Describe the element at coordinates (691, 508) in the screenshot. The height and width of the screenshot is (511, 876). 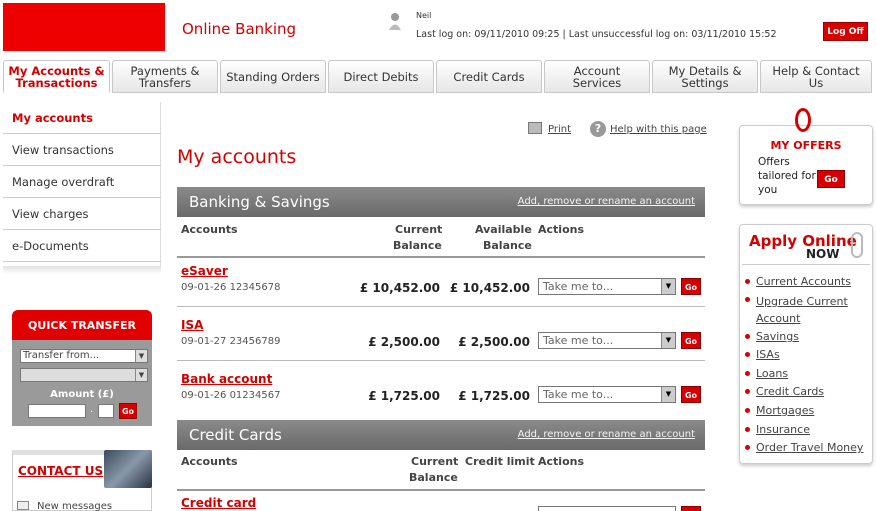
I see `go-button` at that location.